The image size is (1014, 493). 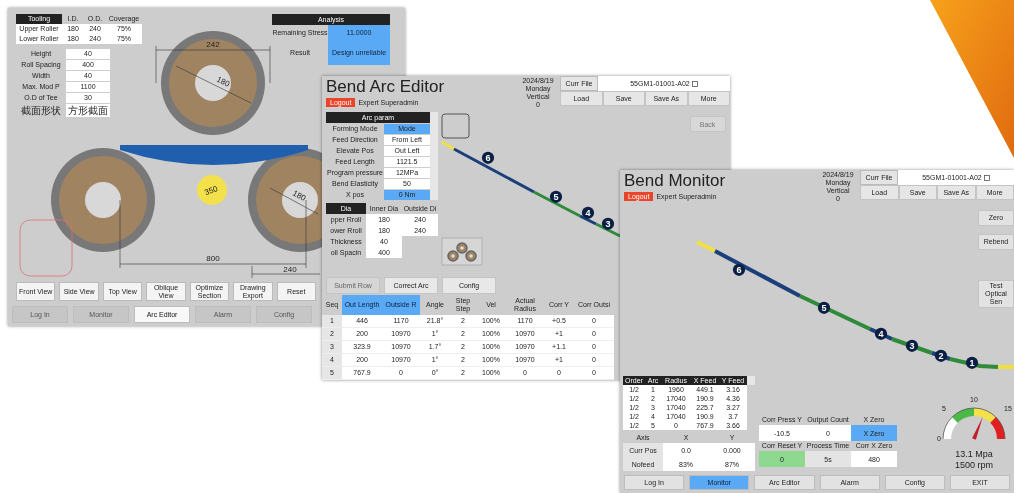 I want to click on pressure-reading: 13.1 Mpa, so click(x=974, y=454).